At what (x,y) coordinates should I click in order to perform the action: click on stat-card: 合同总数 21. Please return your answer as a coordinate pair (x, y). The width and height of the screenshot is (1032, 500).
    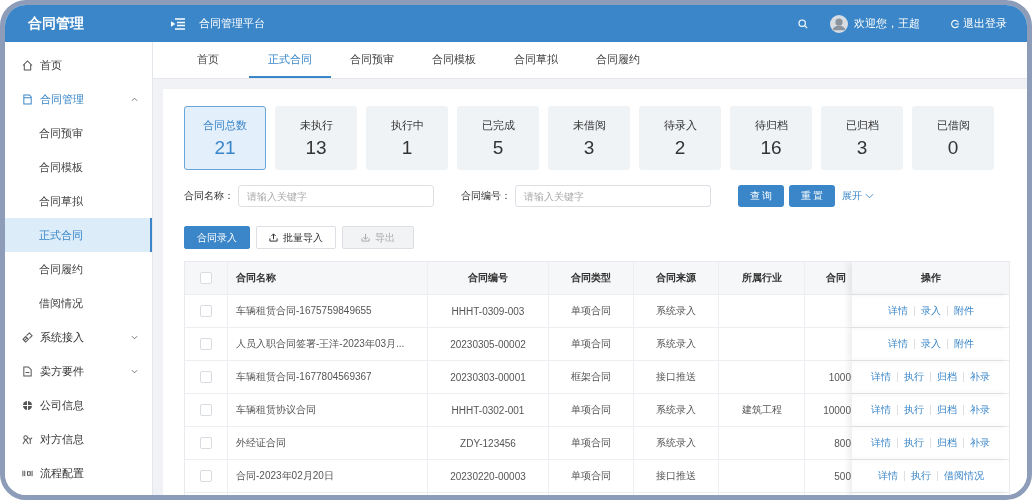
    Looking at the image, I should click on (225, 138).